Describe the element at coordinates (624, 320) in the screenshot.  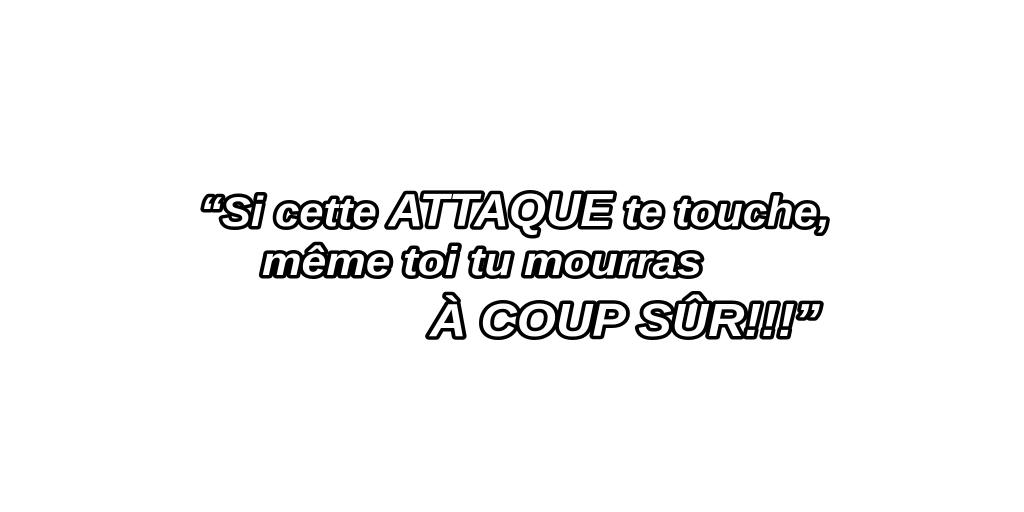
I see `quote-line-3: À COUP SÛR!!!”` at that location.